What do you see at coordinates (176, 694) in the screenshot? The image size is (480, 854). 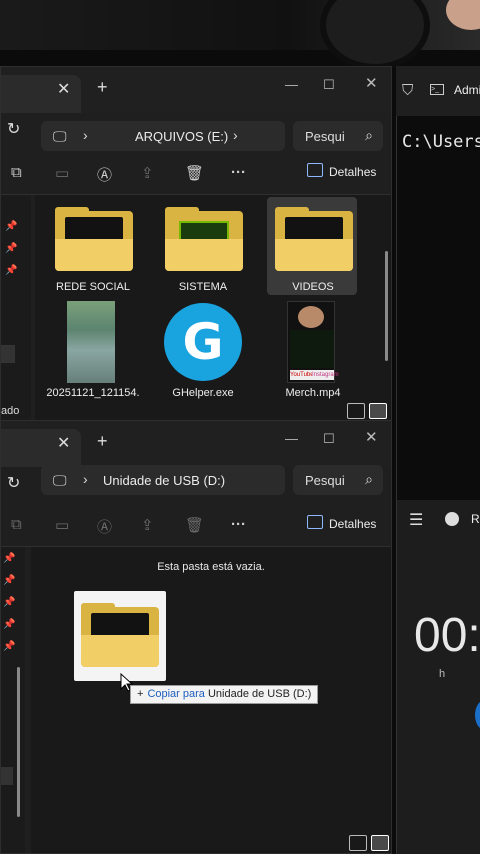 I see `tooltip-action: Copiar para` at bounding box center [176, 694].